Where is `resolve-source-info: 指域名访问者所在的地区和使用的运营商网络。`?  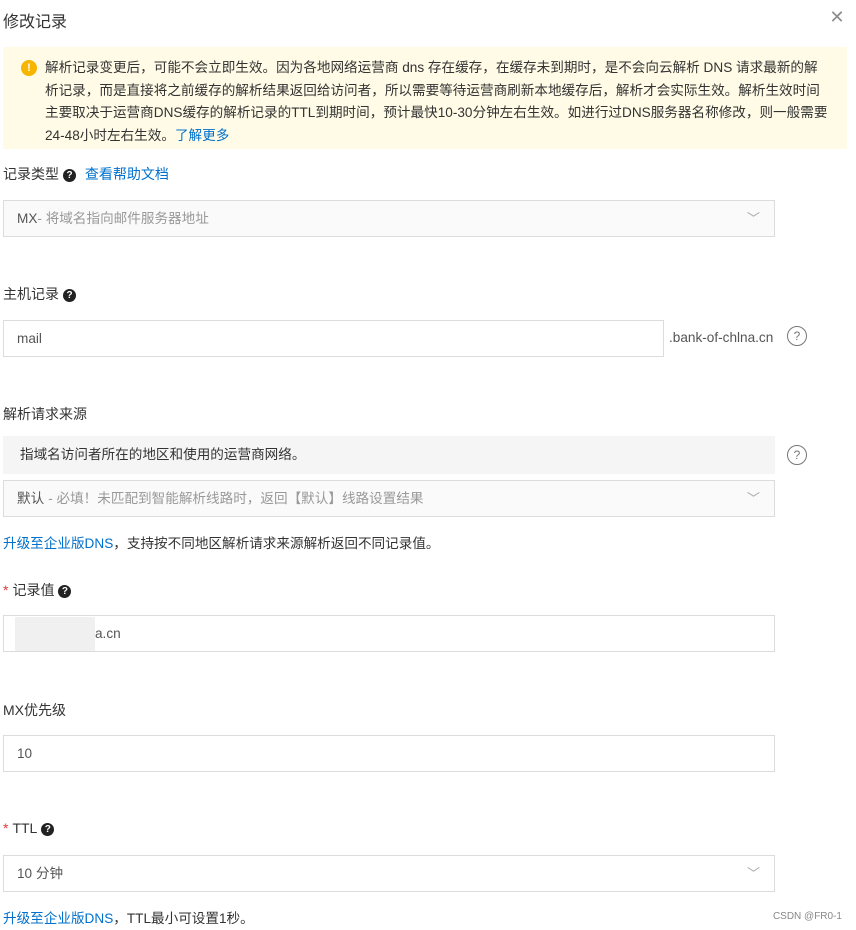 resolve-source-info: 指域名访问者所在的地区和使用的运营商网络。 is located at coordinates (389, 455).